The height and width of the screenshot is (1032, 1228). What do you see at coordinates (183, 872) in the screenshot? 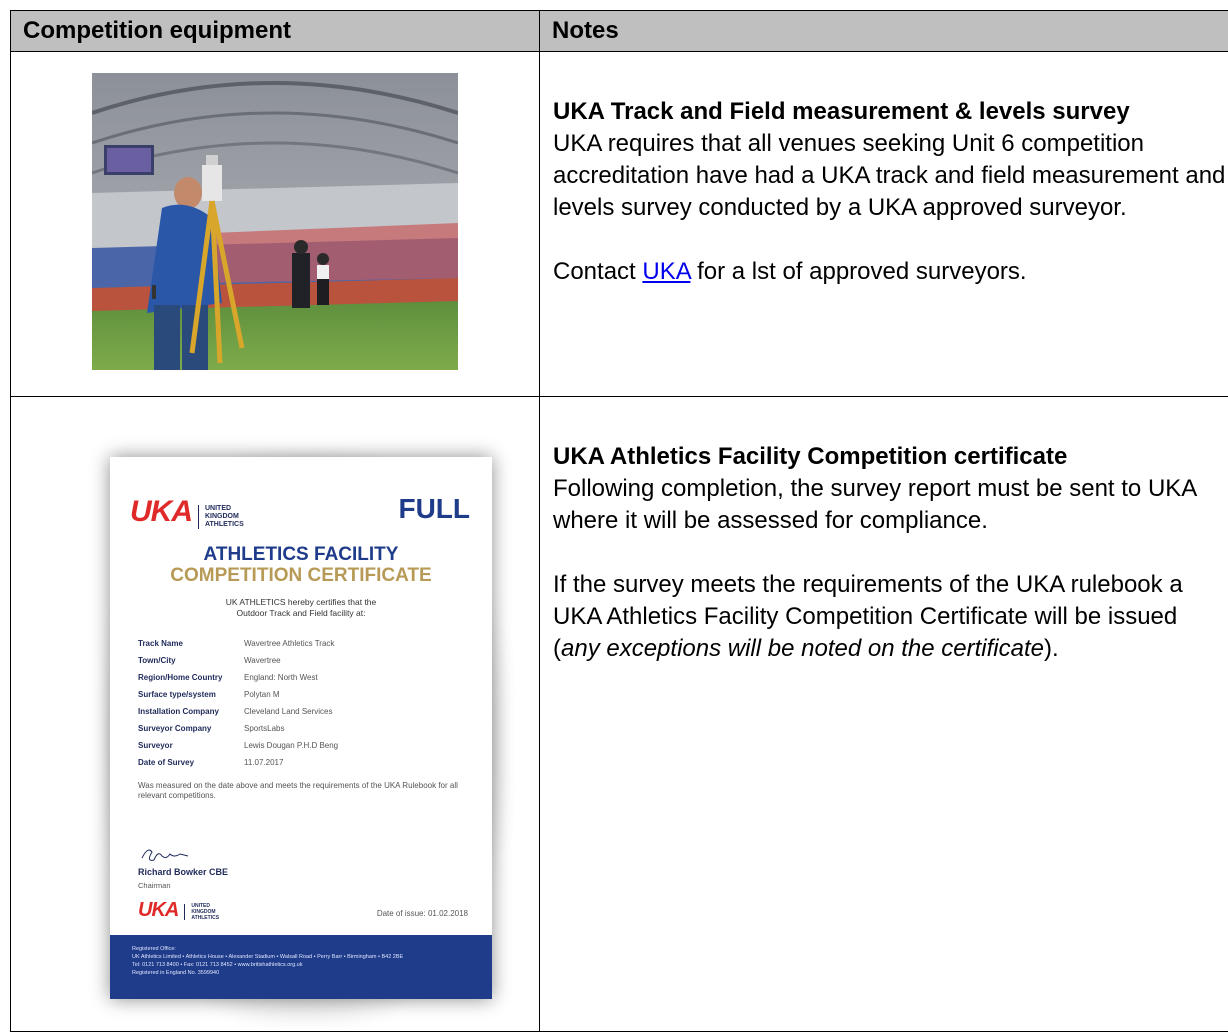
I see `certificate-signer: Richard Bowker CBE` at bounding box center [183, 872].